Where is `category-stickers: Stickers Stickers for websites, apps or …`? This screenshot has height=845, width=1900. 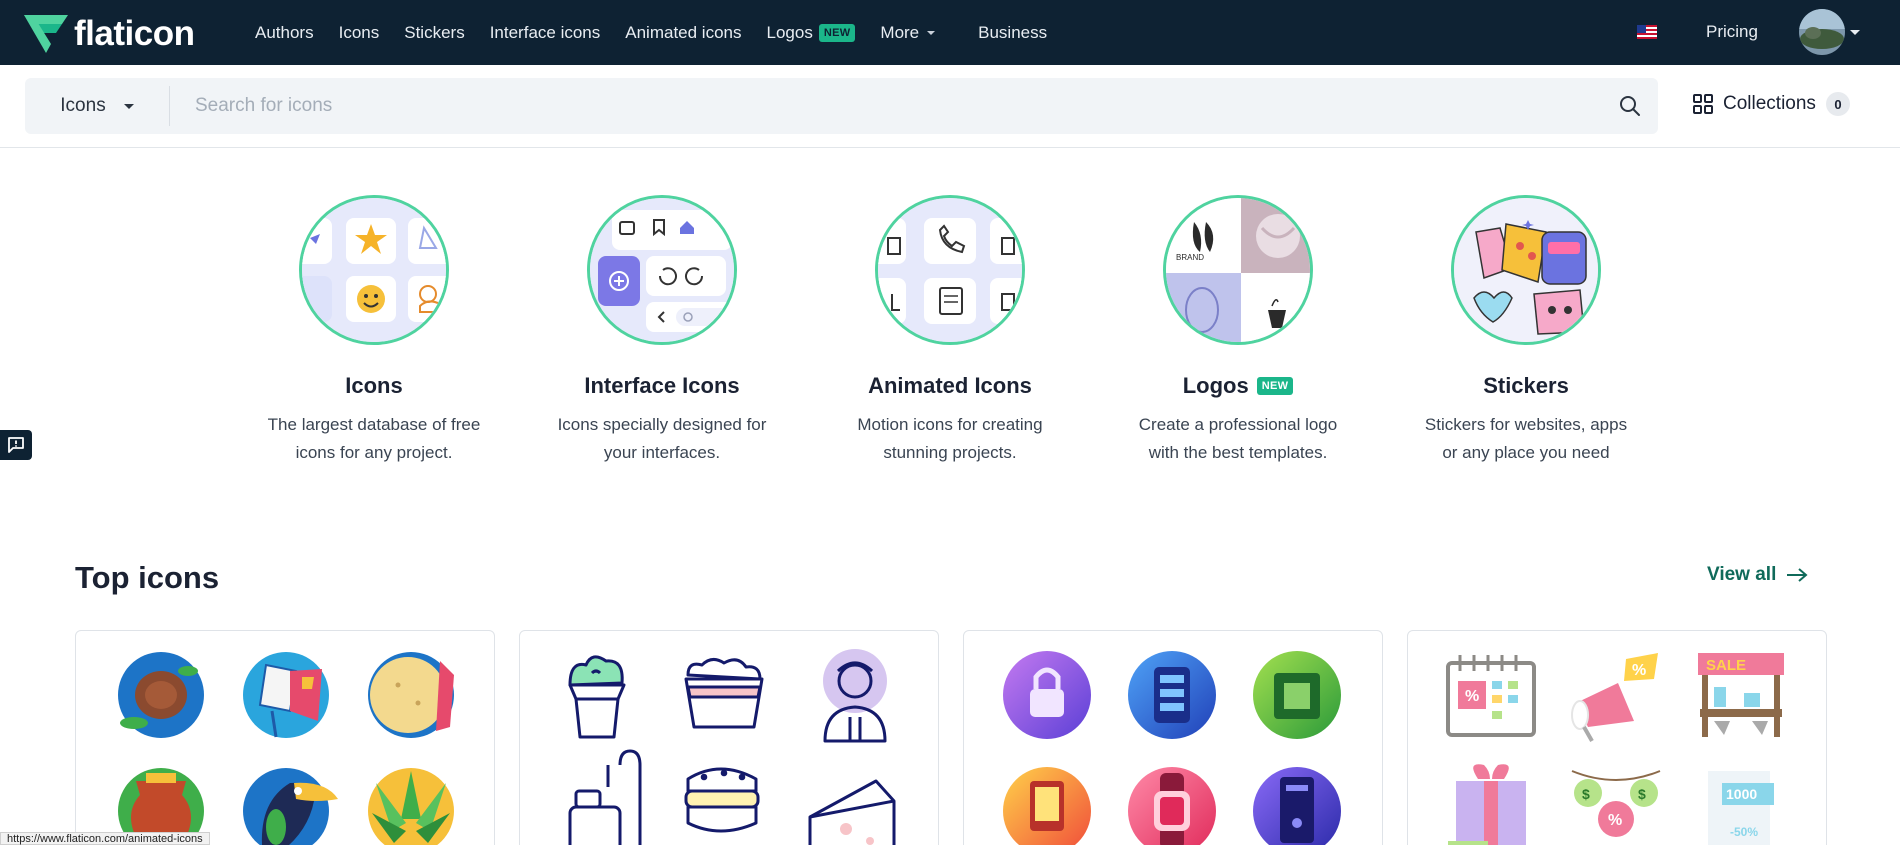 category-stickers: Stickers Stickers for websites, apps or … is located at coordinates (1526, 331).